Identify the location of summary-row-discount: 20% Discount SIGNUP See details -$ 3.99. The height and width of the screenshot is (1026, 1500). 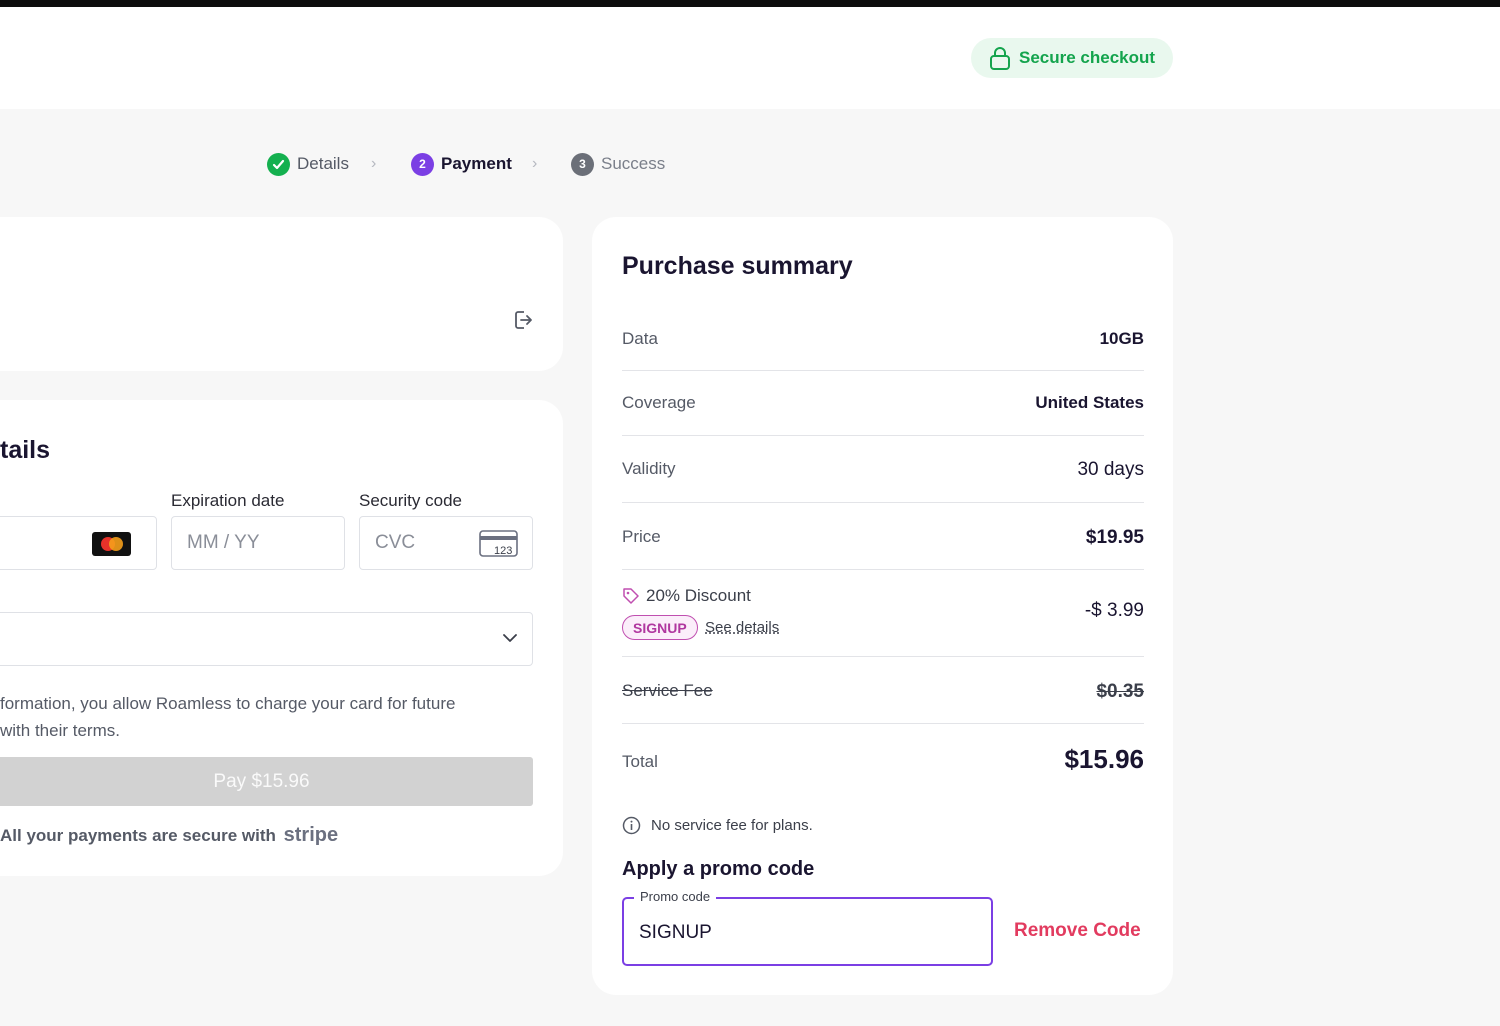
(883, 613).